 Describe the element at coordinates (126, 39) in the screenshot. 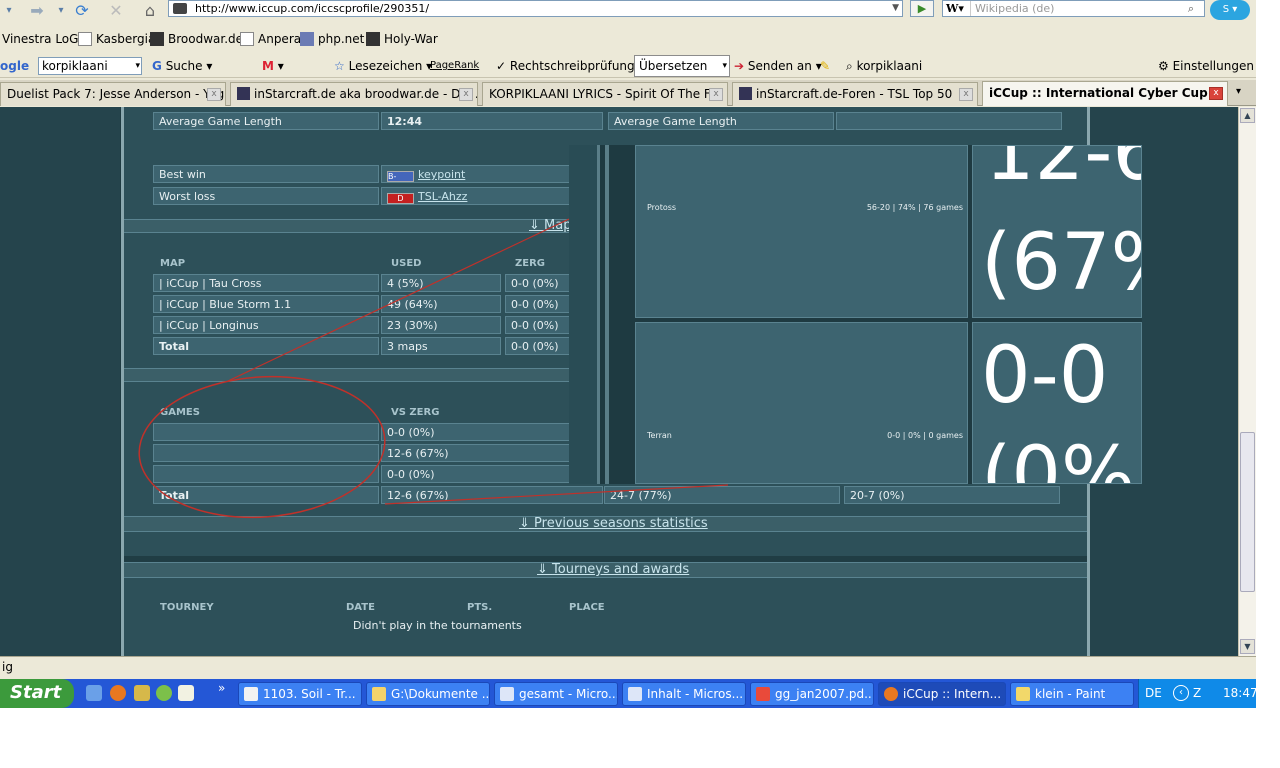

I see `bookmark-label: Kasbergia` at that location.